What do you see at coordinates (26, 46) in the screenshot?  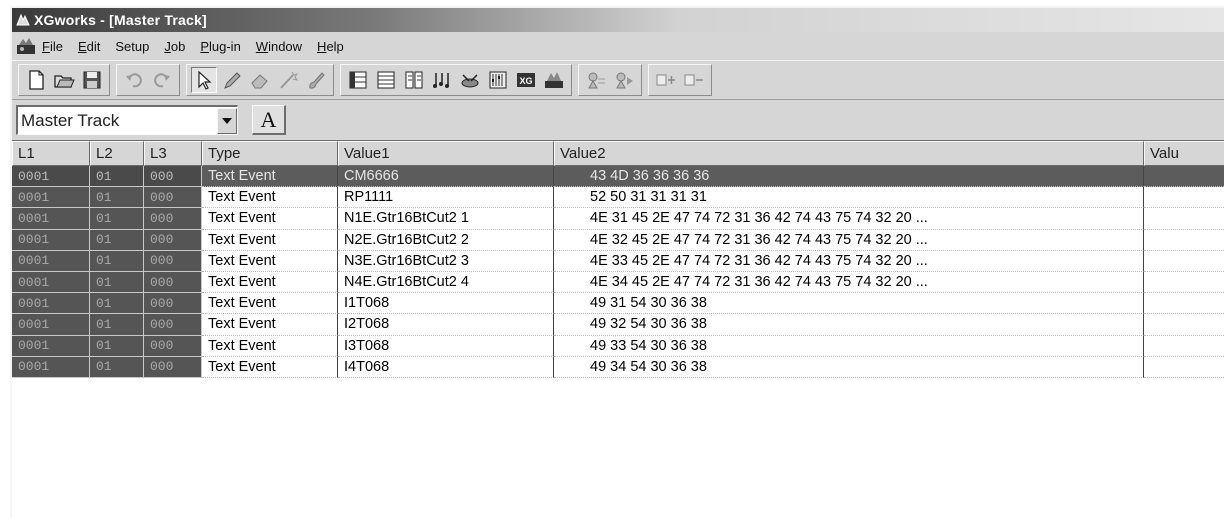 I see `document-window-icon` at bounding box center [26, 46].